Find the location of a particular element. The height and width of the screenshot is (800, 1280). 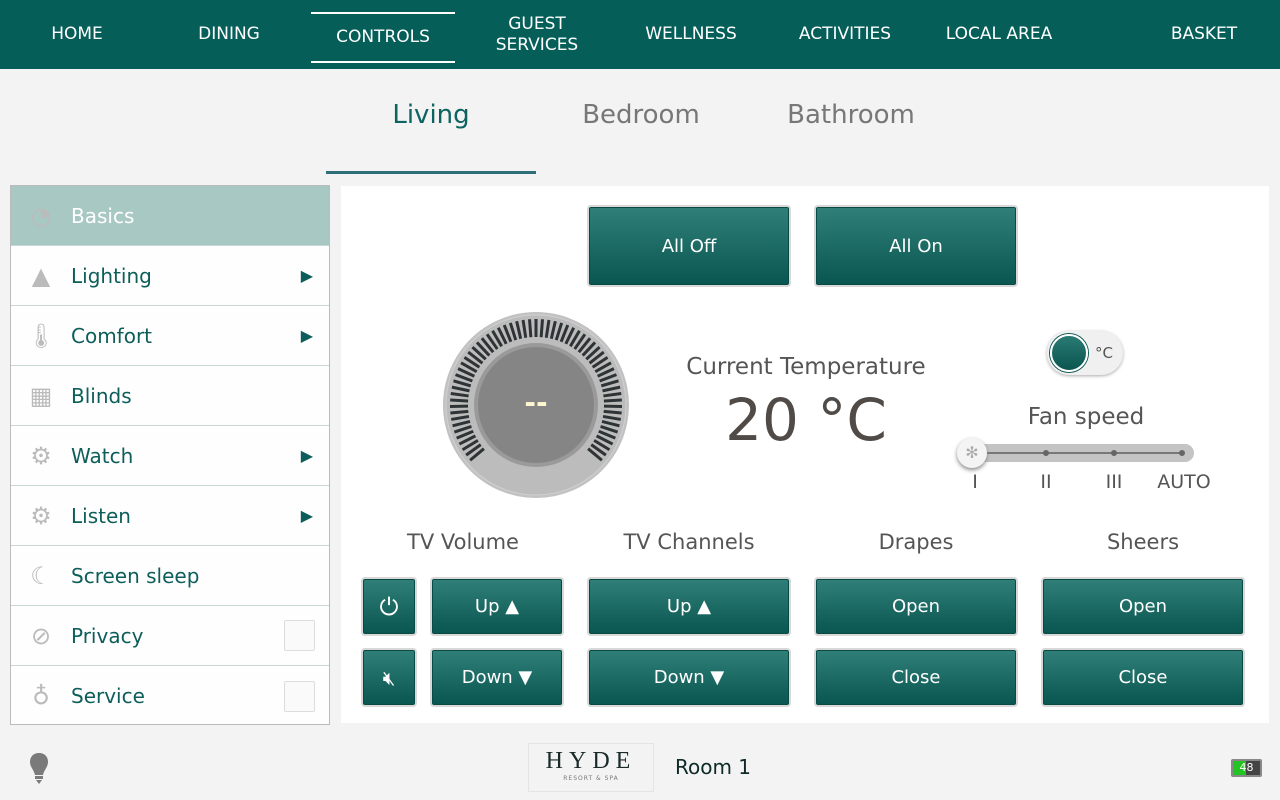

sidebar-item-listen: ⚙ Listen ▶ is located at coordinates (170, 516).